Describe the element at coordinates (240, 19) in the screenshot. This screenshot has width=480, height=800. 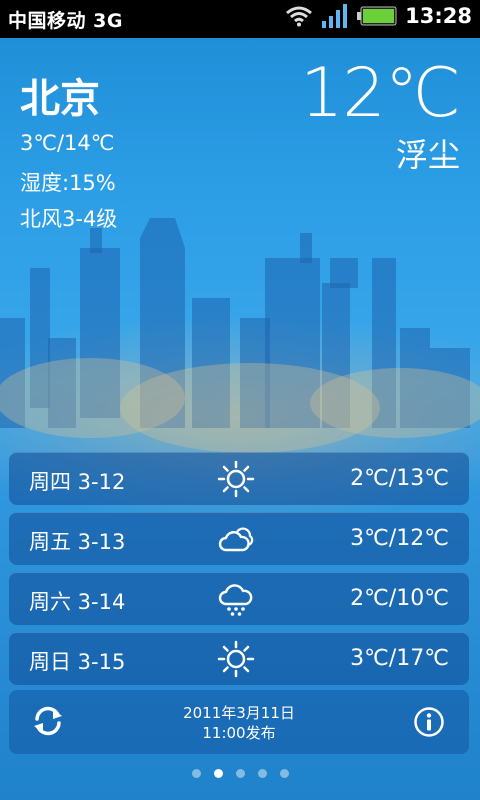
I see `status-bar: 中国移动 3G 13:28` at that location.